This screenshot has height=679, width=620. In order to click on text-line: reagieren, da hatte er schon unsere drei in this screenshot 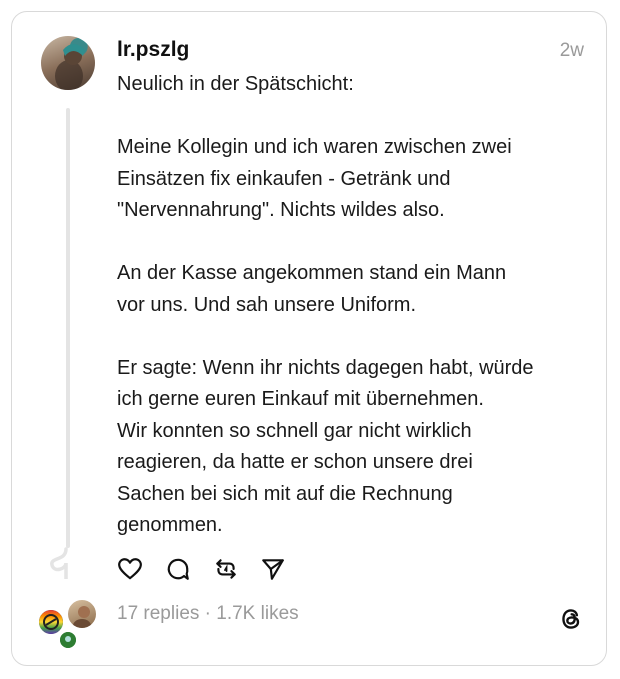, I will do `click(295, 462)`.